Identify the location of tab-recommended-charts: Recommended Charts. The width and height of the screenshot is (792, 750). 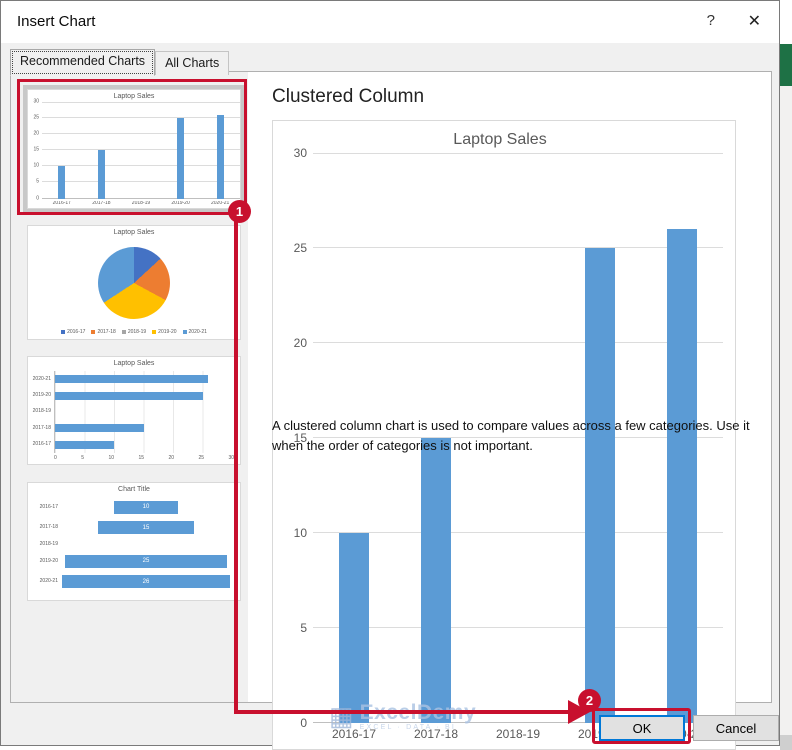
(83, 62).